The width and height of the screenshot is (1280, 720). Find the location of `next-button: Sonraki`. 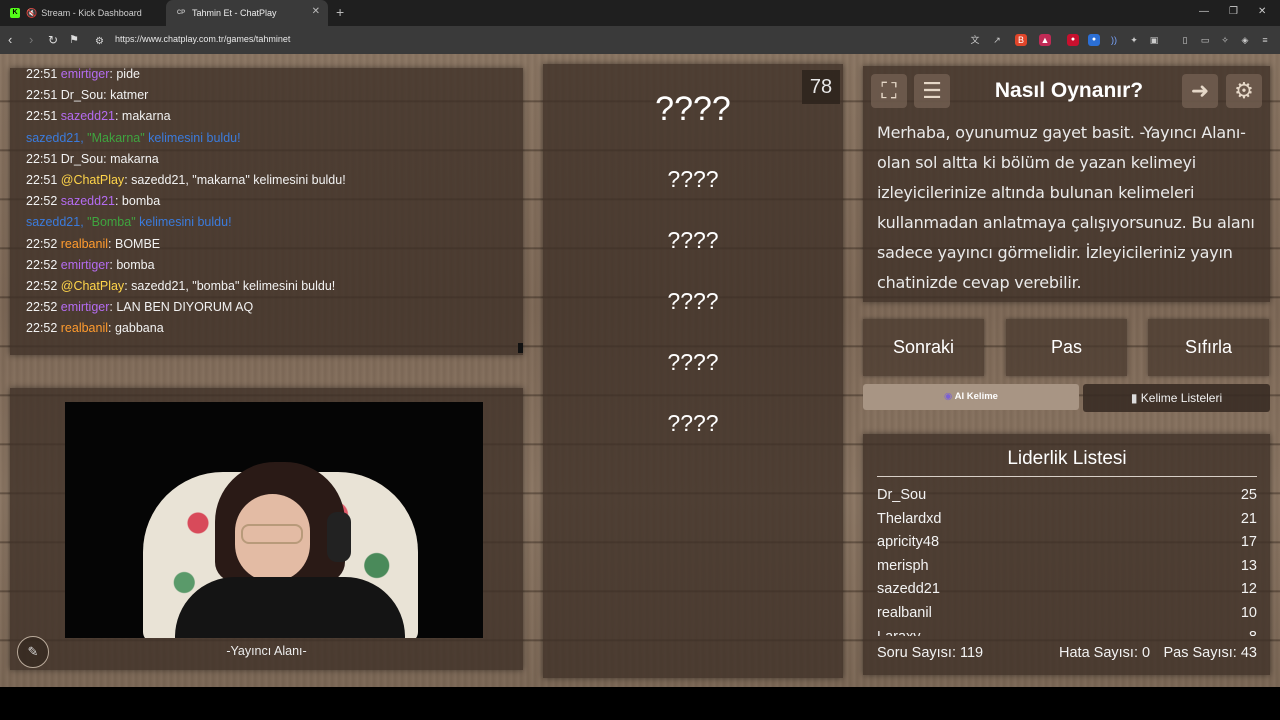

next-button: Sonraki is located at coordinates (923, 347).